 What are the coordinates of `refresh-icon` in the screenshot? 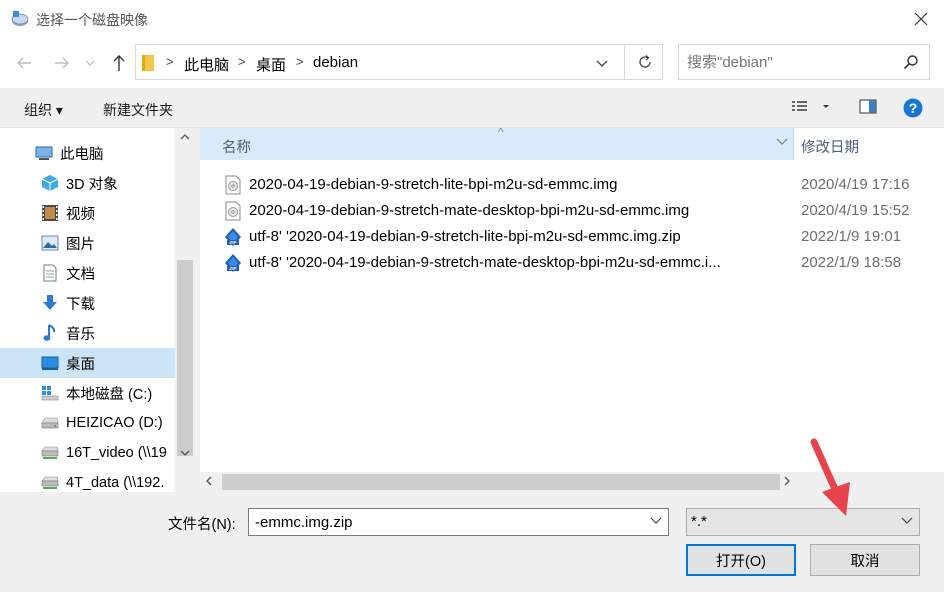 It's located at (644, 61).